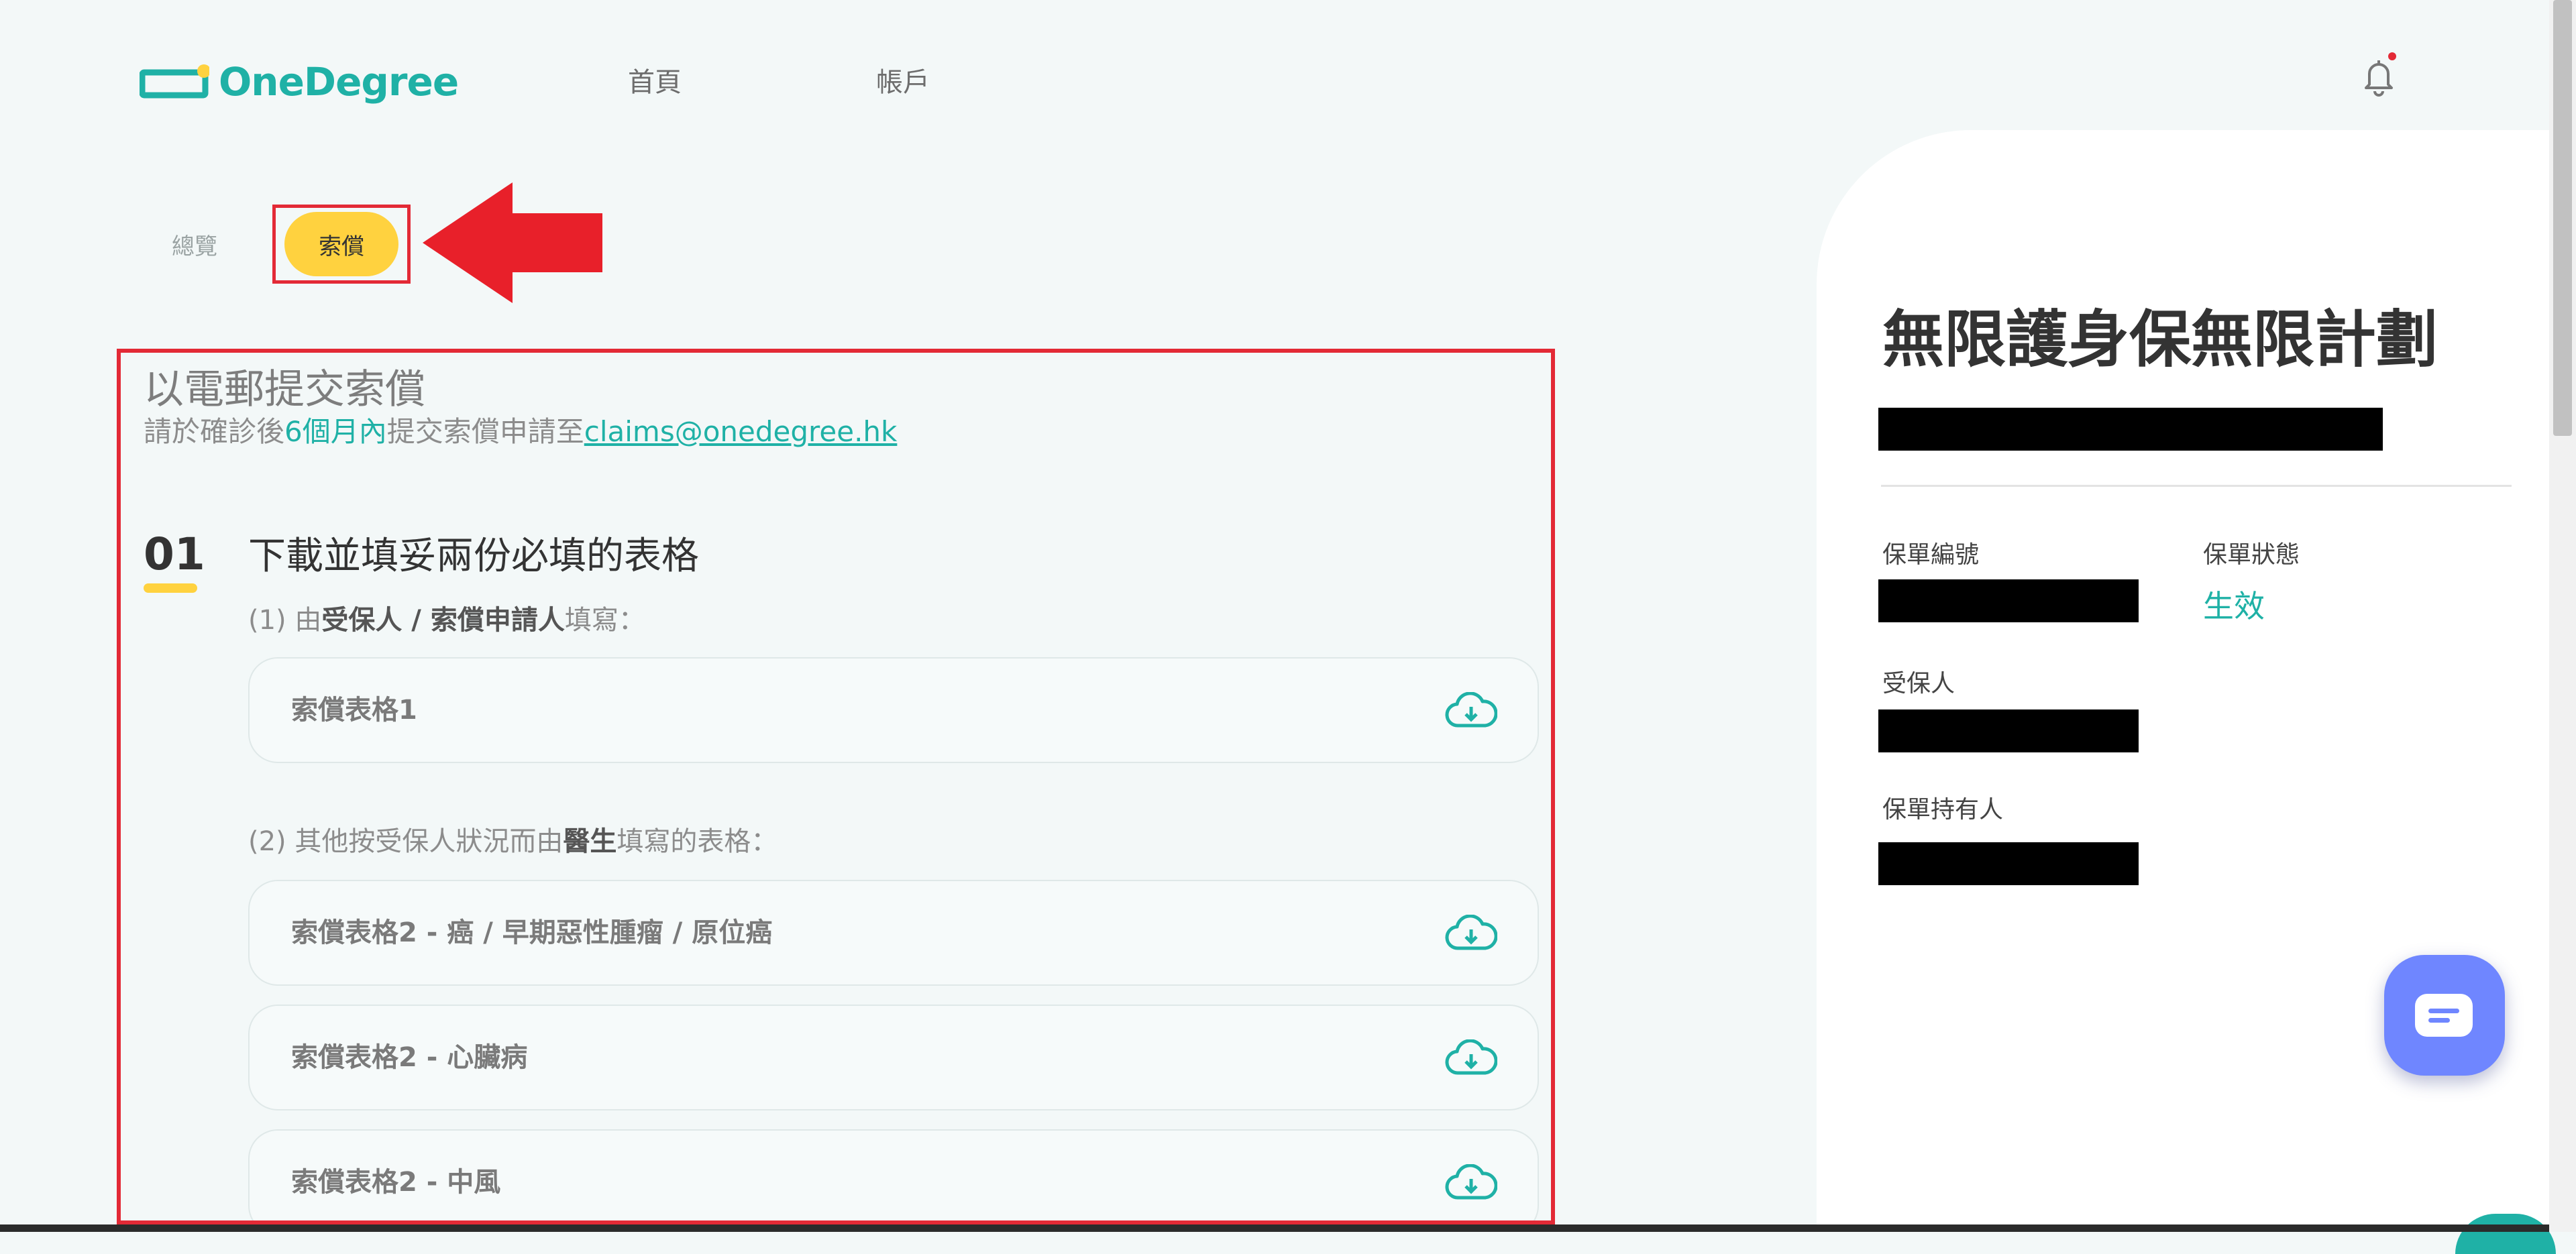 The height and width of the screenshot is (1254, 2576). I want to click on note-insured: (1) 由受保人 / 索償申請人填寫：, so click(446, 617).